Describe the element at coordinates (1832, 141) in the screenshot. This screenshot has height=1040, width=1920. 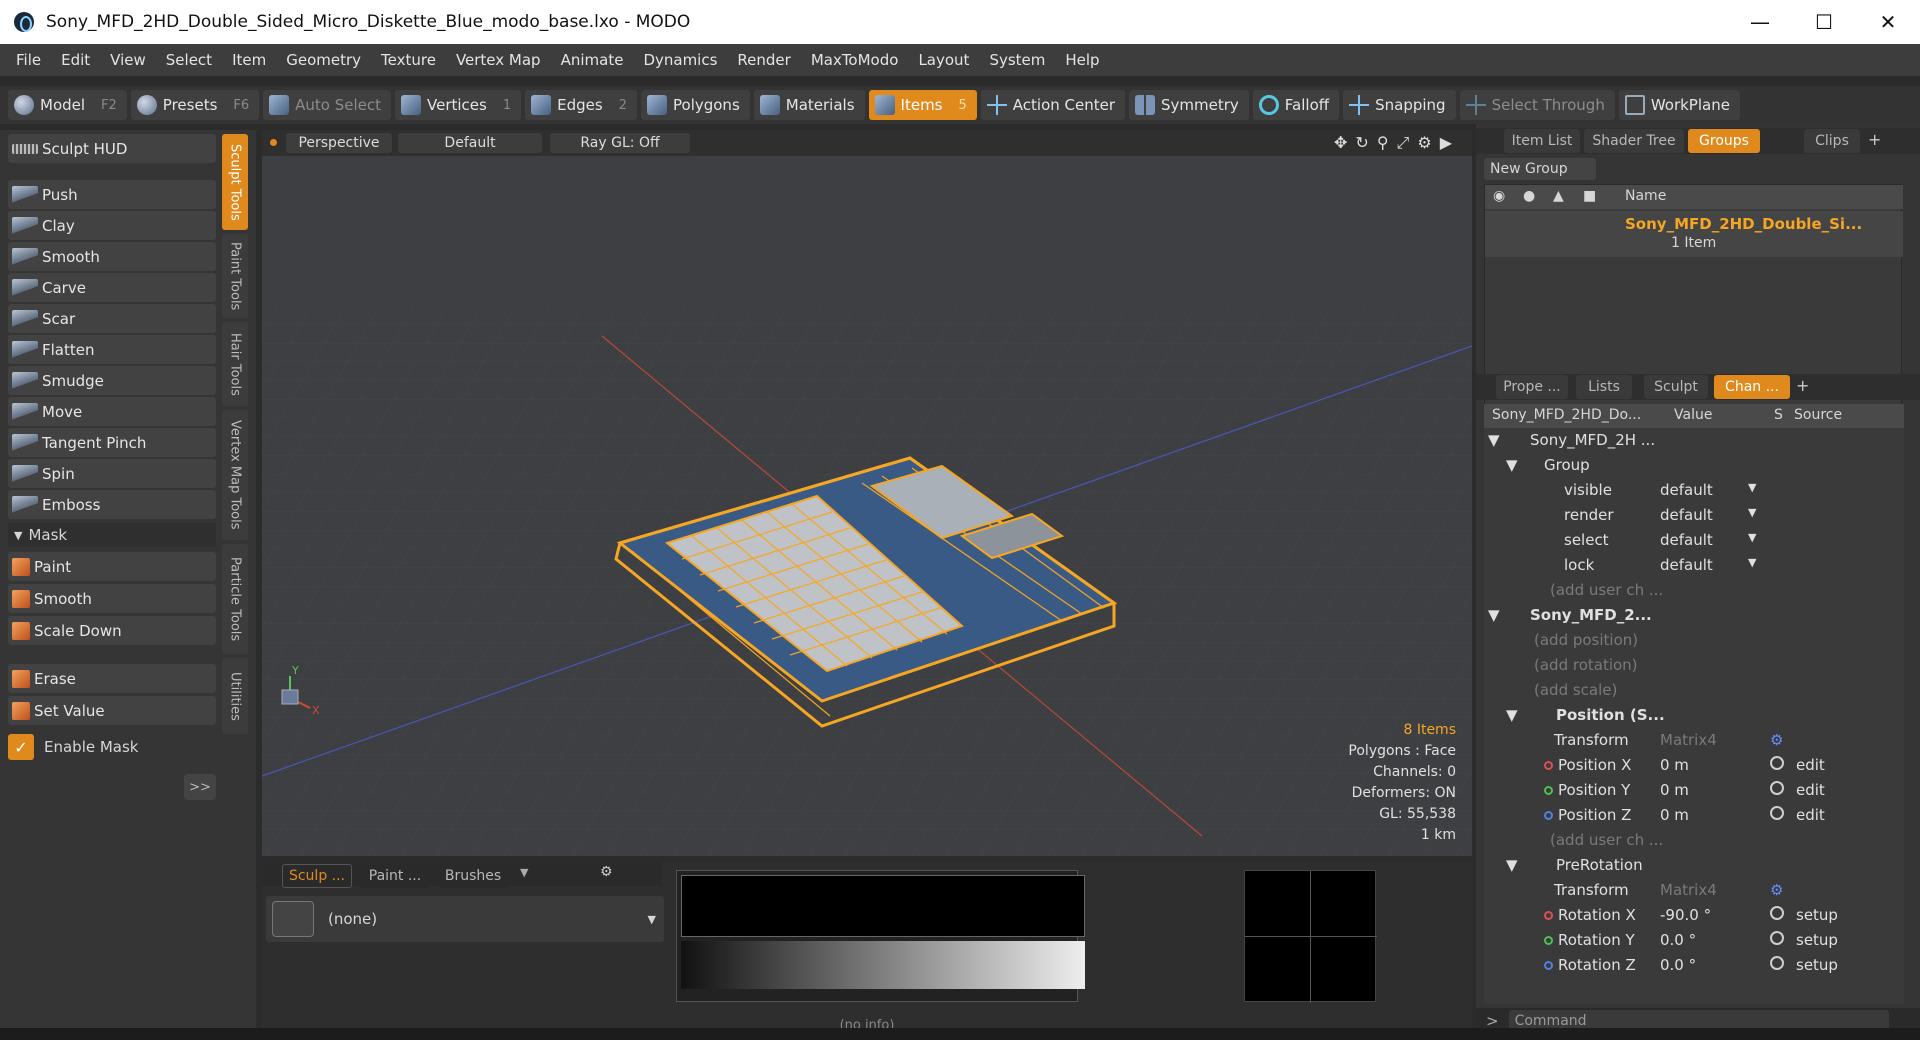
I see `tab-clips: Clips` at that location.